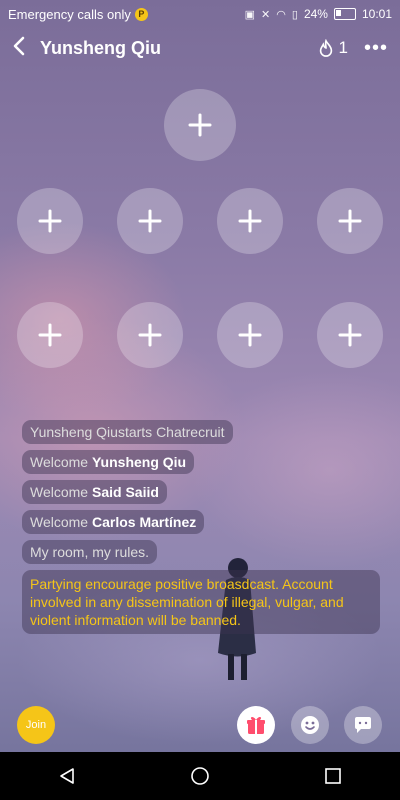 Image resolution: width=400 pixels, height=800 pixels. What do you see at coordinates (376, 14) in the screenshot?
I see `clock: 10:01` at bounding box center [376, 14].